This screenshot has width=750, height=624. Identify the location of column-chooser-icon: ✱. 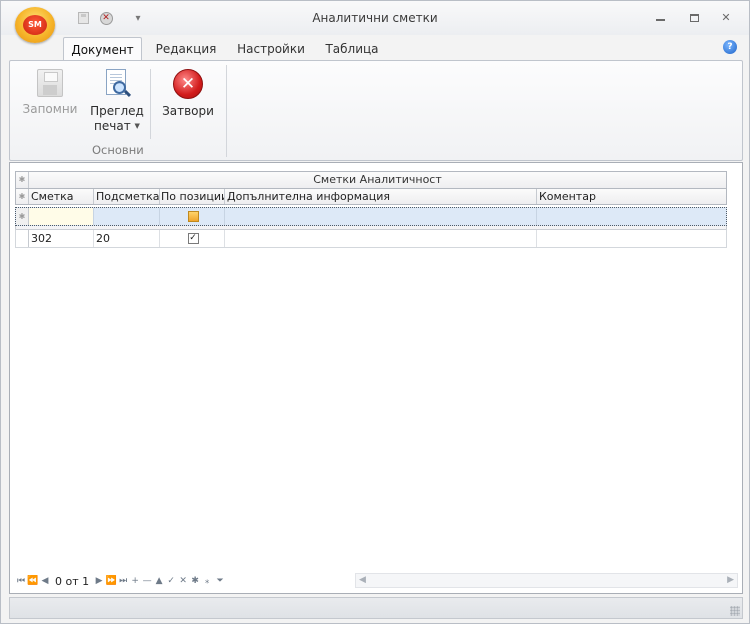
(22, 196).